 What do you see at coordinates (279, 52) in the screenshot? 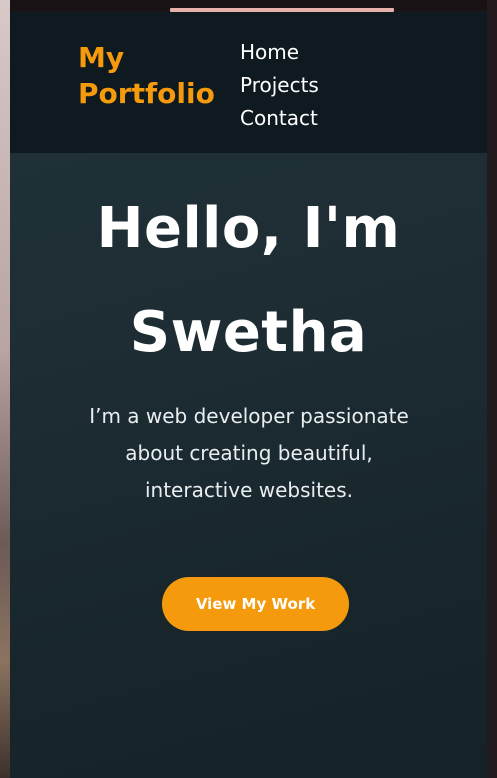
I see `nav-link-home: Home` at bounding box center [279, 52].